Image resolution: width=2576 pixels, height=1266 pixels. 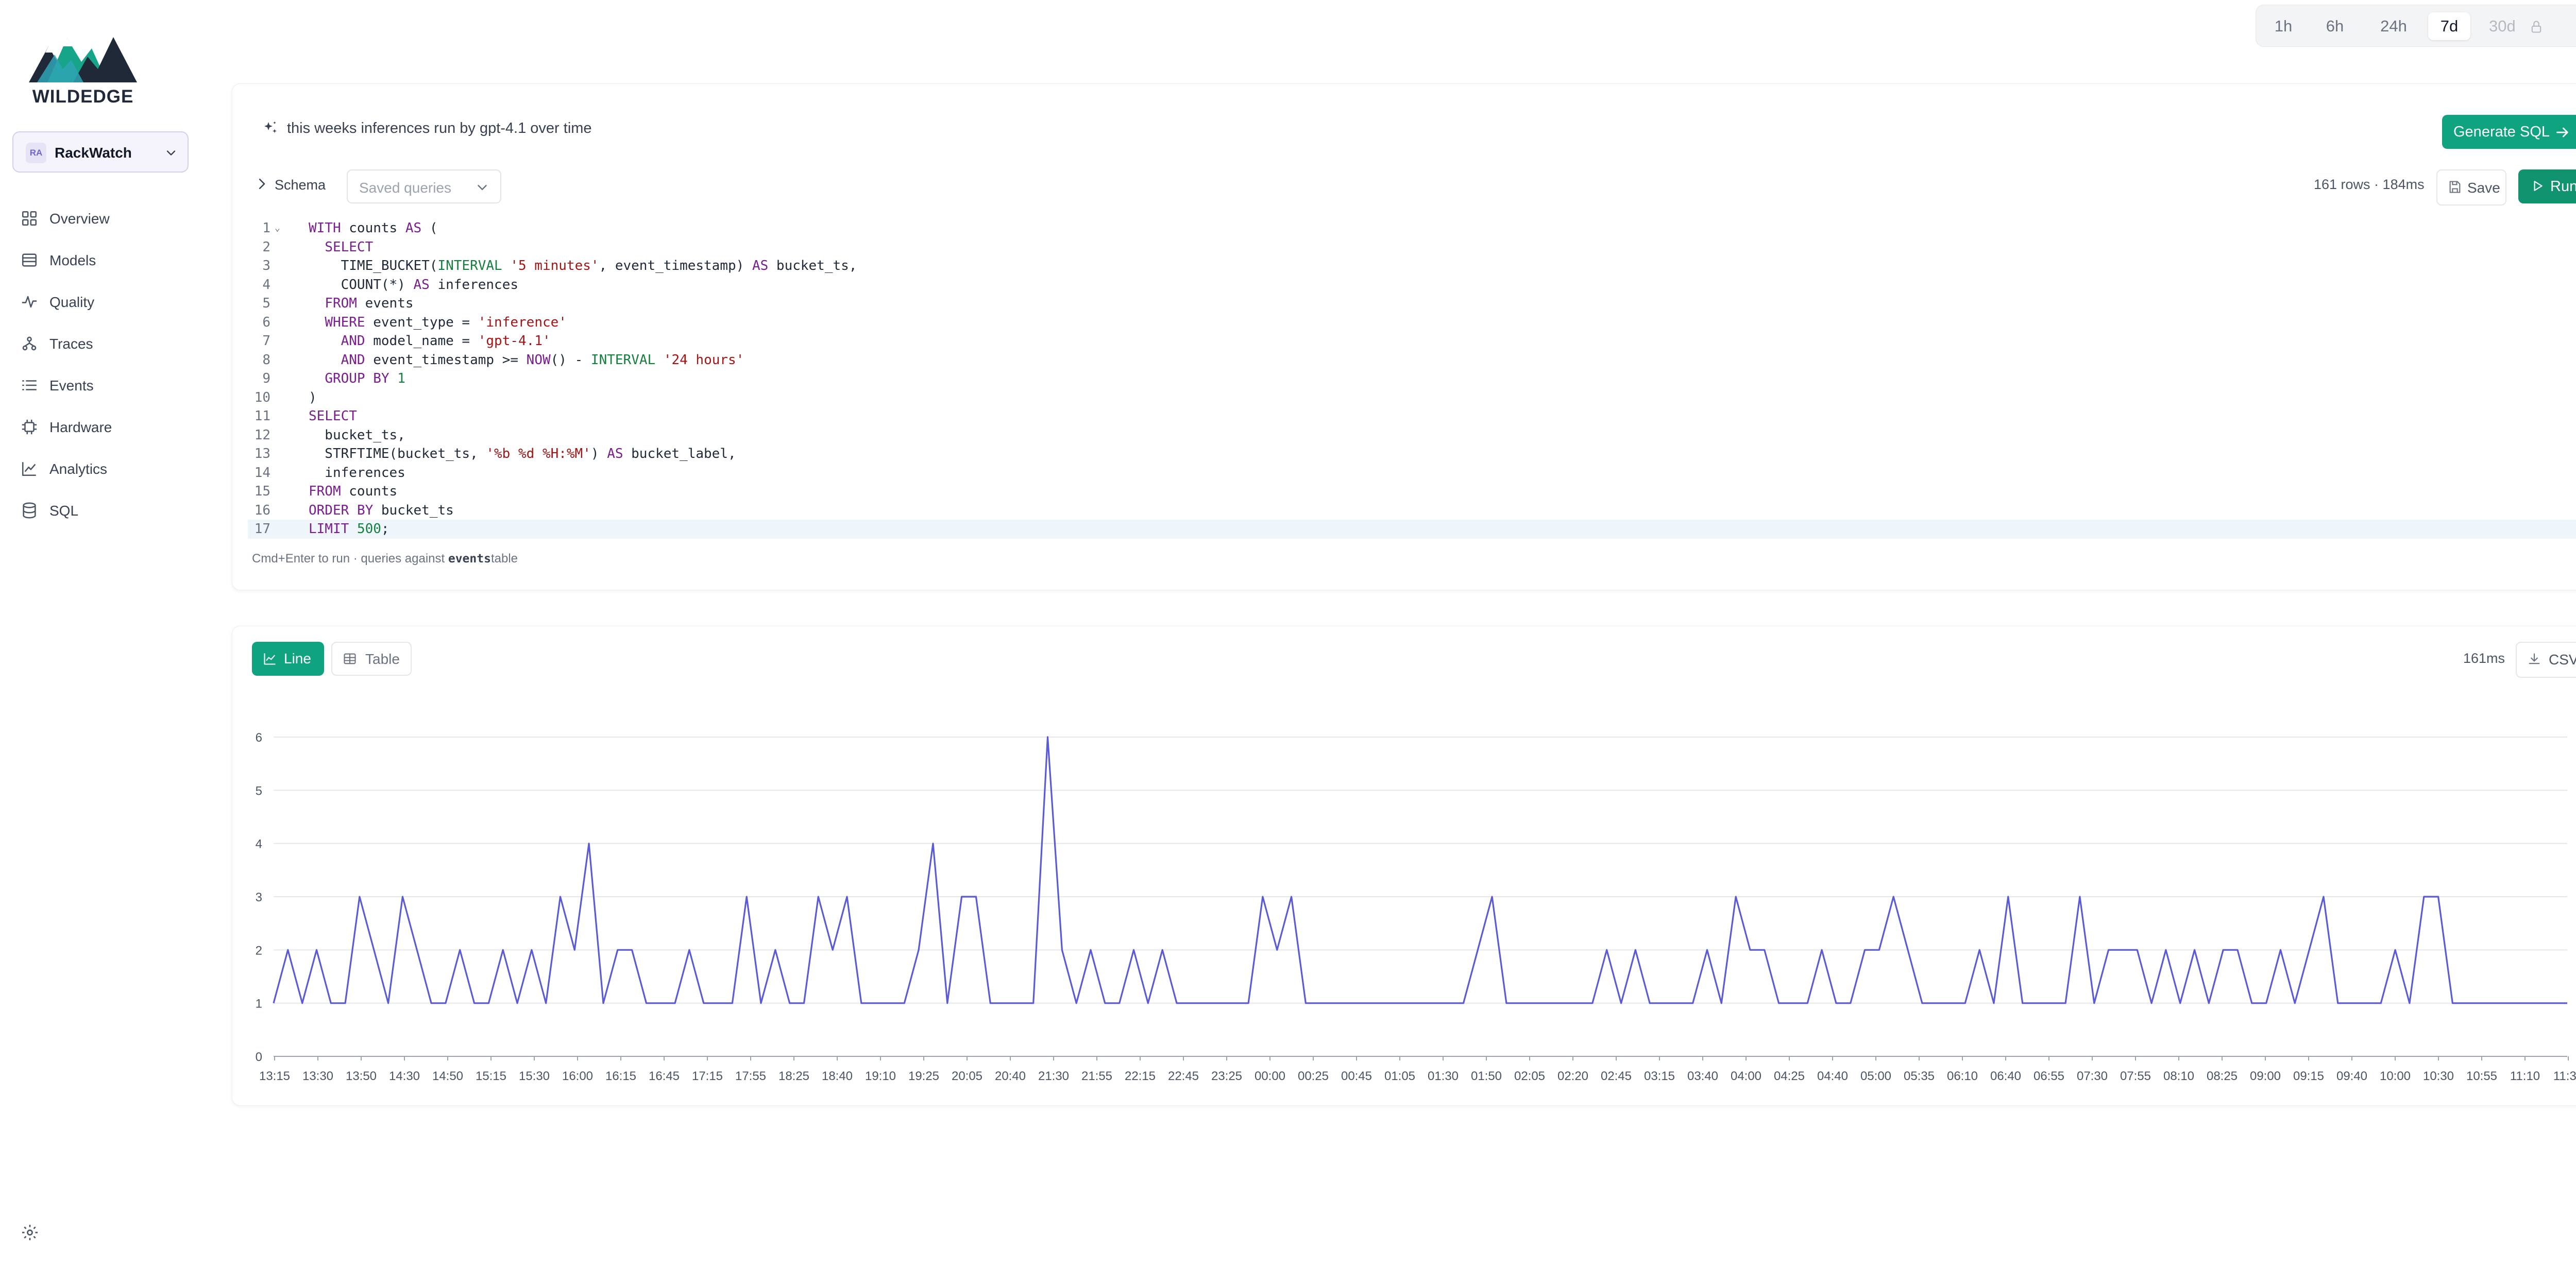 What do you see at coordinates (923, 1076) in the screenshot?
I see `x-tick-label: 19:25` at bounding box center [923, 1076].